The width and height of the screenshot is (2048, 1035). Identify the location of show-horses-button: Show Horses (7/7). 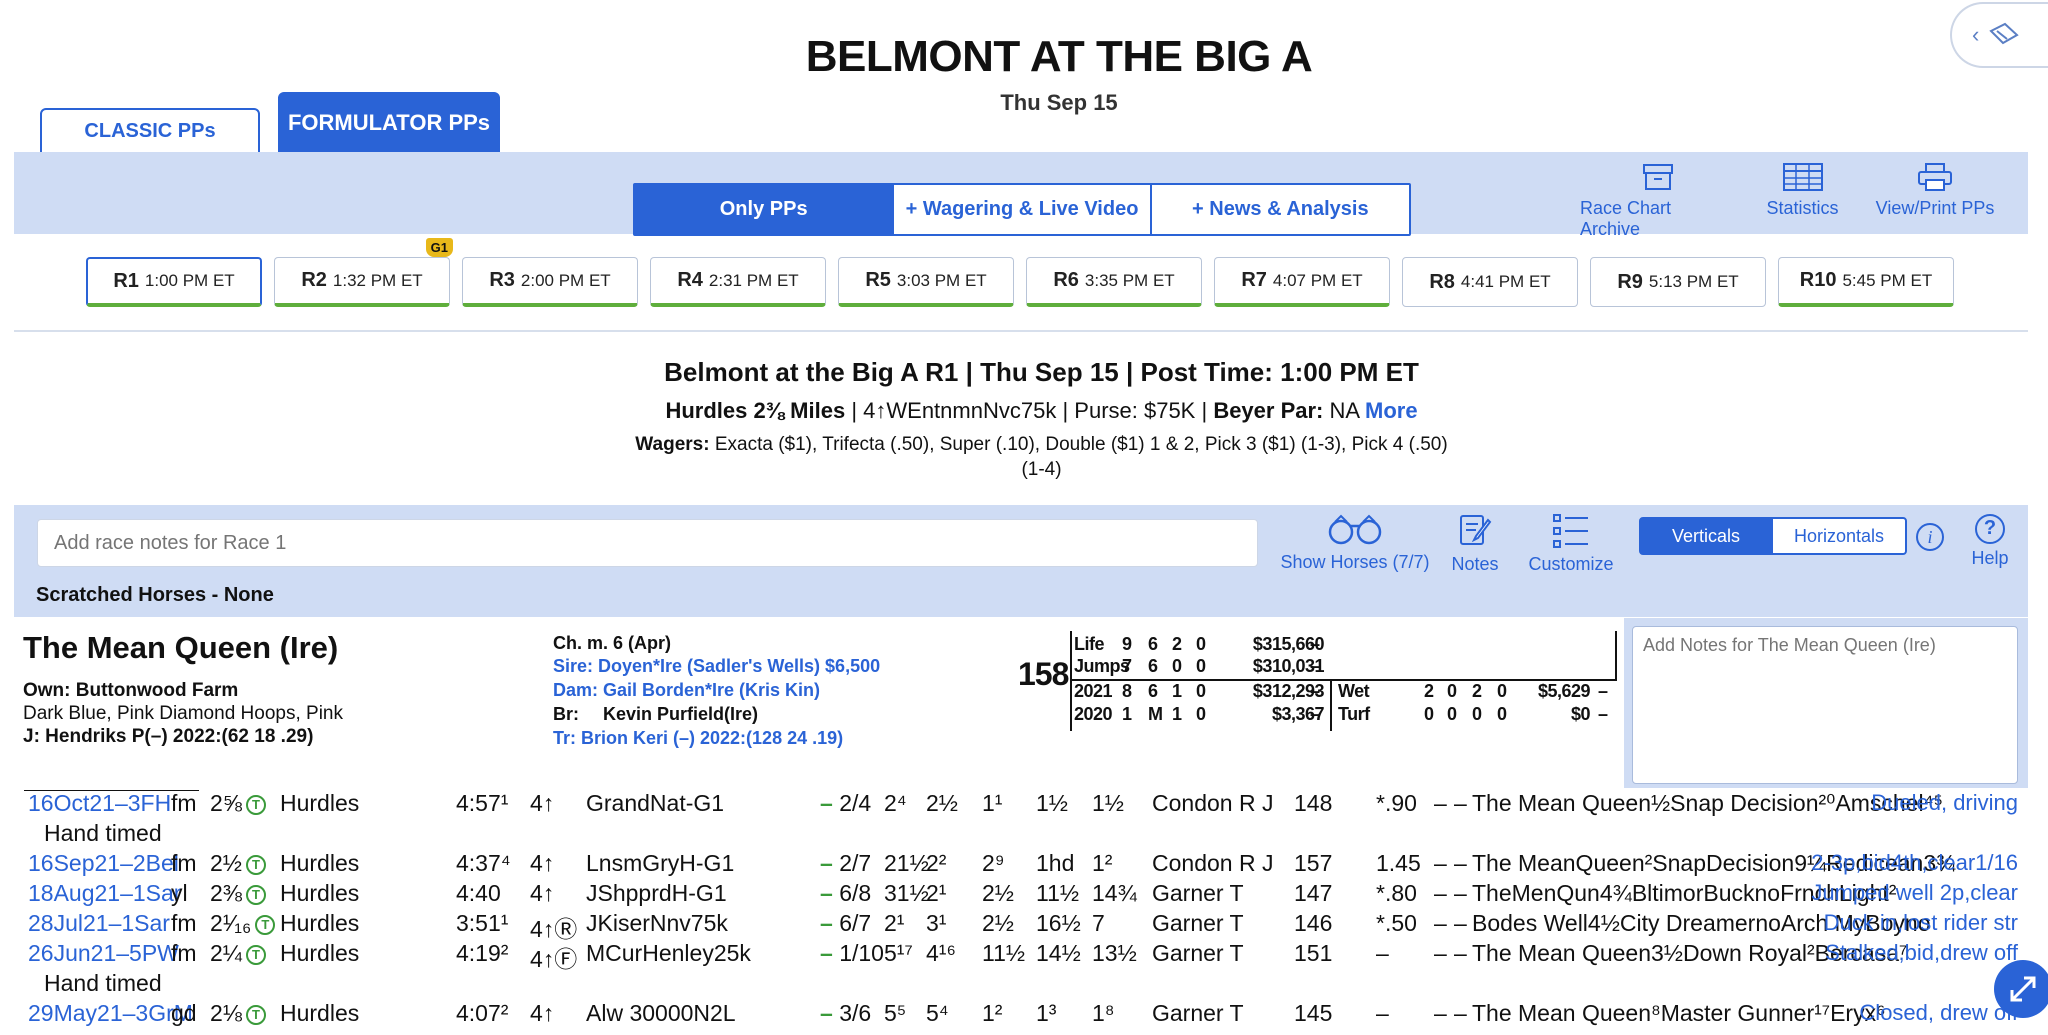
(1355, 542).